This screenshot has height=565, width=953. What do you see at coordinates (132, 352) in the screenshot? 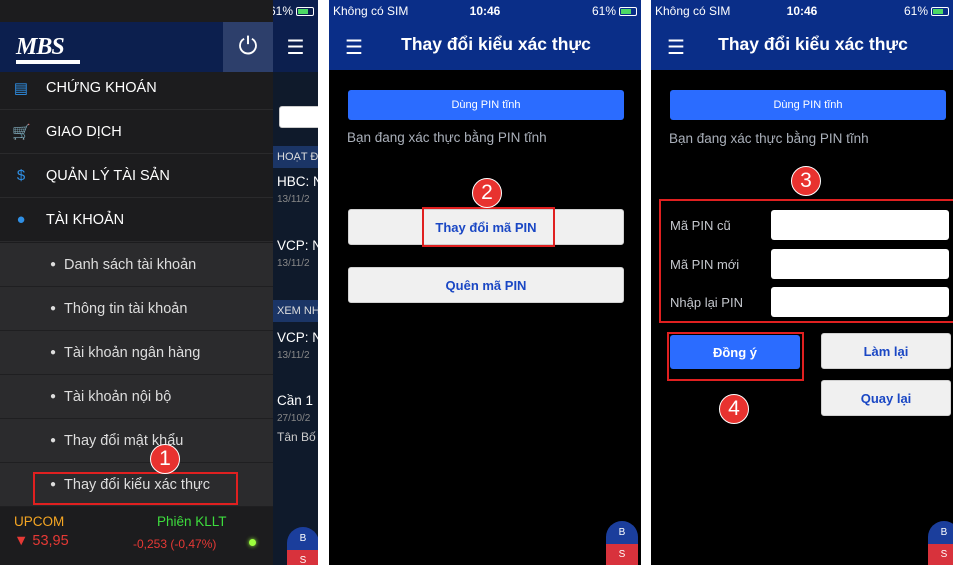
I see `submenu-item-label: Tài khoản ngân hàng` at bounding box center [132, 352].